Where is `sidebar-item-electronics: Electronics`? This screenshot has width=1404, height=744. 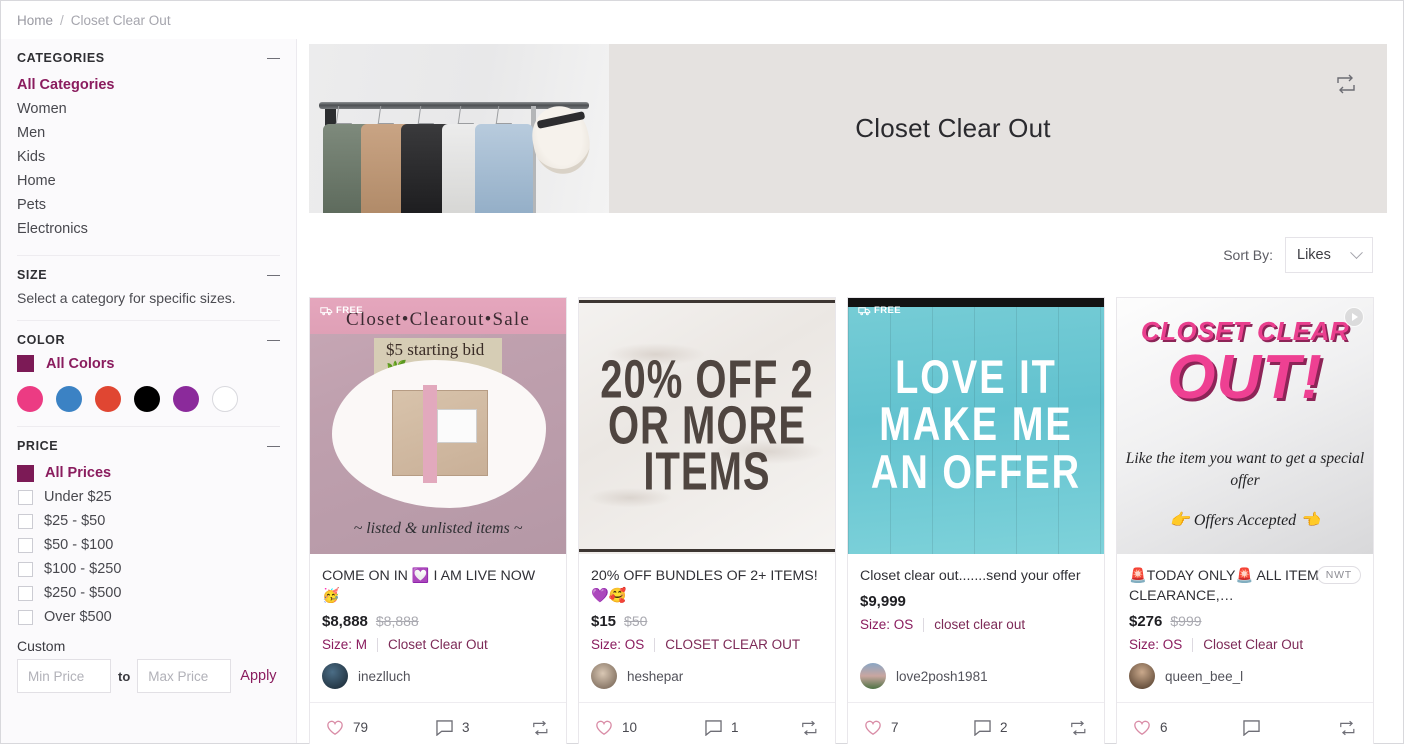
sidebar-item-electronics: Electronics is located at coordinates (148, 229).